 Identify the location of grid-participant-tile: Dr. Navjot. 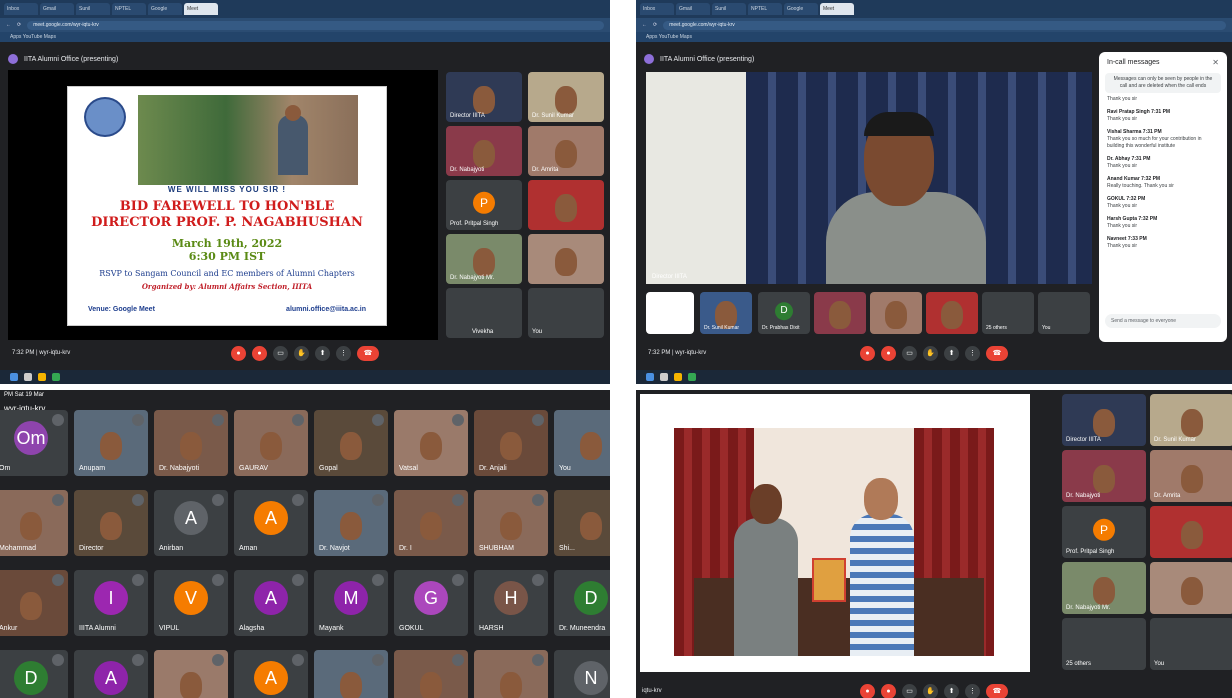
(351, 523).